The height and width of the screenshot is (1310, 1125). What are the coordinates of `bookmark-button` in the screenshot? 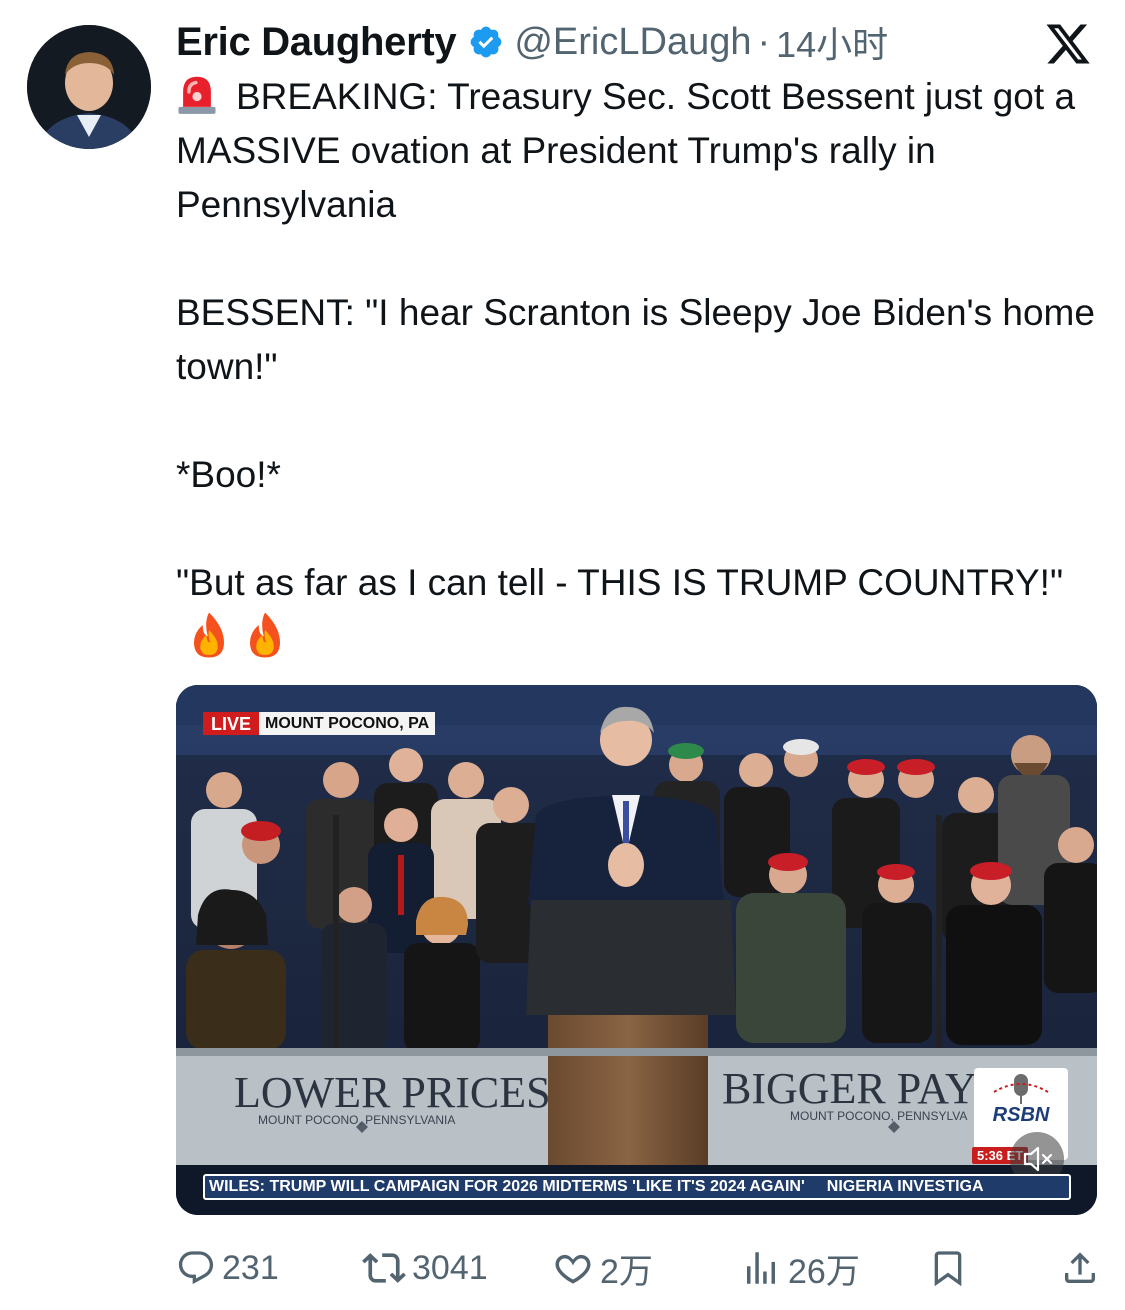 It's located at (951, 1268).